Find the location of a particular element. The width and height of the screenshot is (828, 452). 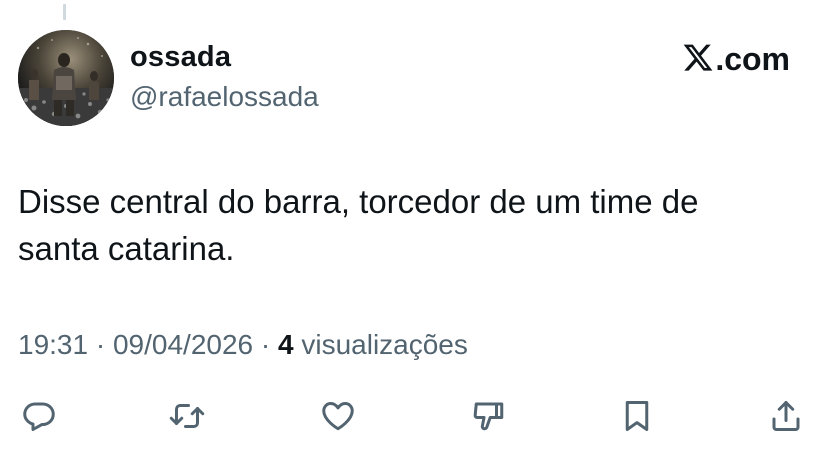

reply-button is located at coordinates (39, 416).